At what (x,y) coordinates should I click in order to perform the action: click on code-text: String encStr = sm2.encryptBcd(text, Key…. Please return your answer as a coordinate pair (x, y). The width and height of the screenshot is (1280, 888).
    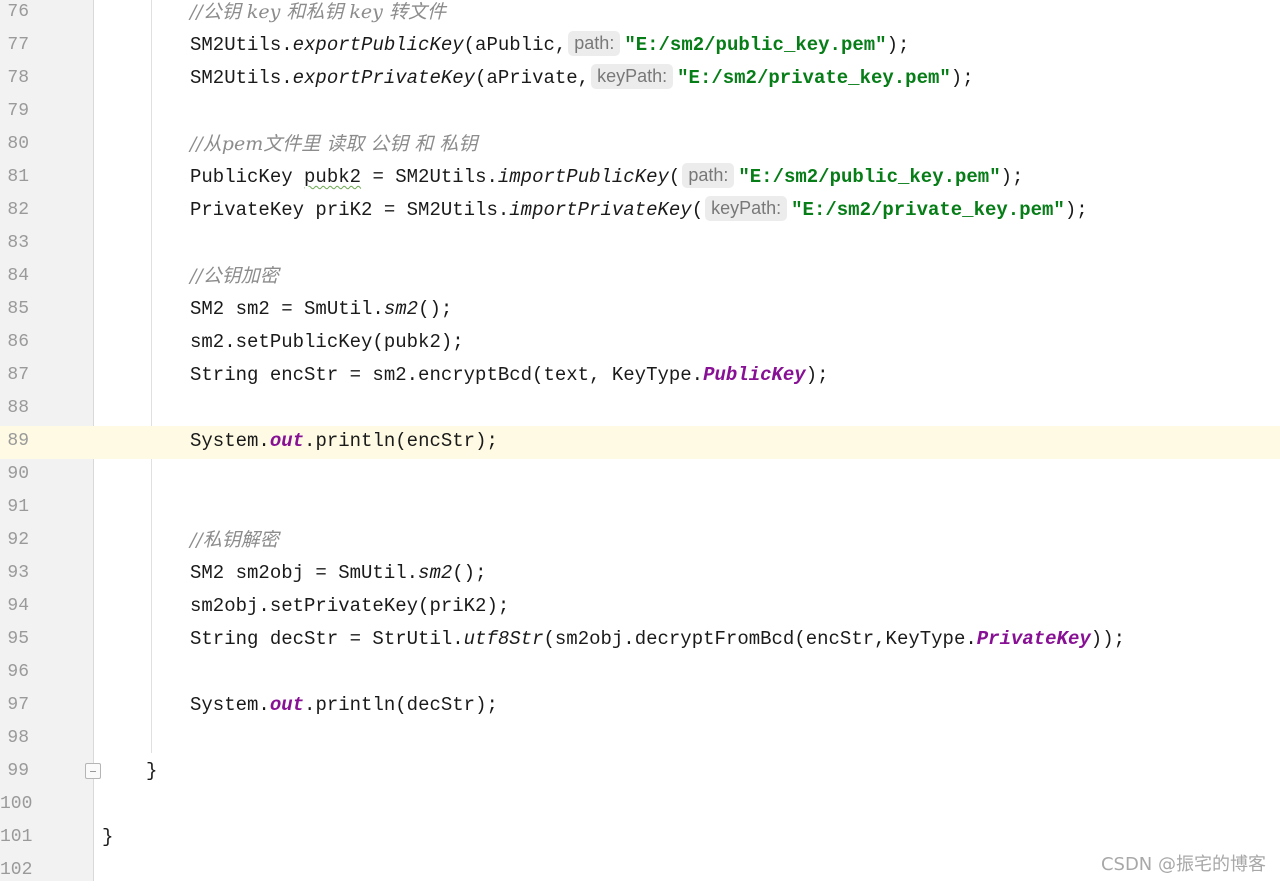
    Looking at the image, I should click on (509, 376).